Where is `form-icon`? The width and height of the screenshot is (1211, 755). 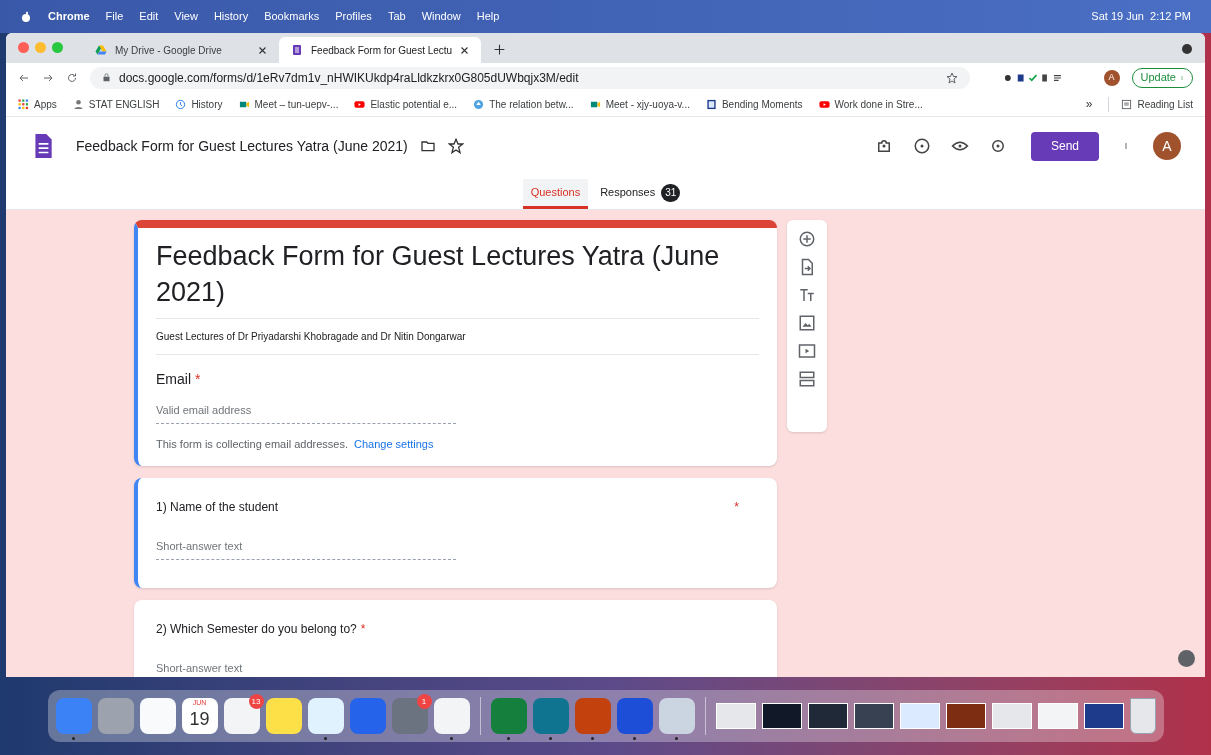 form-icon is located at coordinates (297, 50).